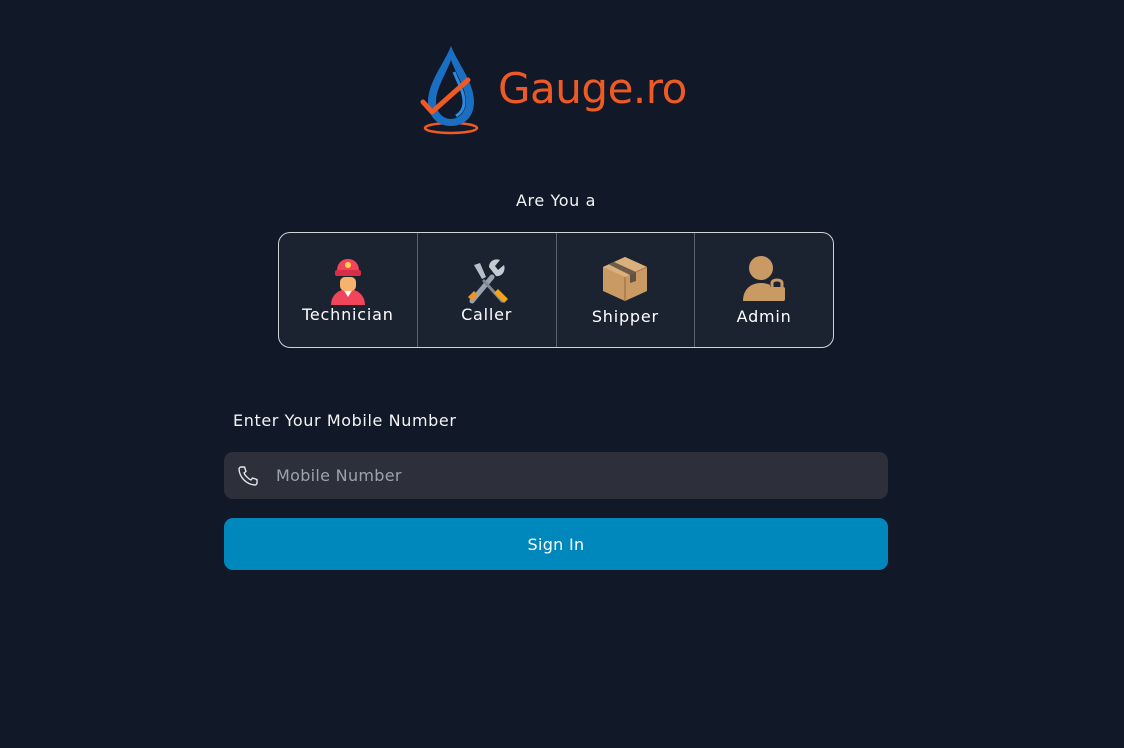  What do you see at coordinates (348, 314) in the screenshot?
I see `role-label-technician: Technician` at bounding box center [348, 314].